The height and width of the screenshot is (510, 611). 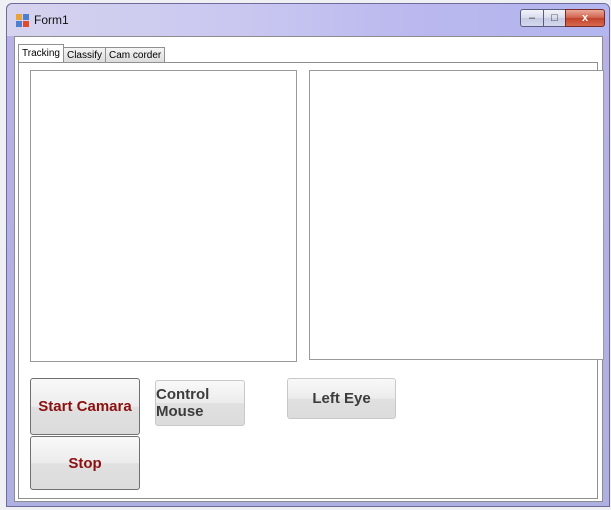 I want to click on app-icon, so click(x=22, y=20).